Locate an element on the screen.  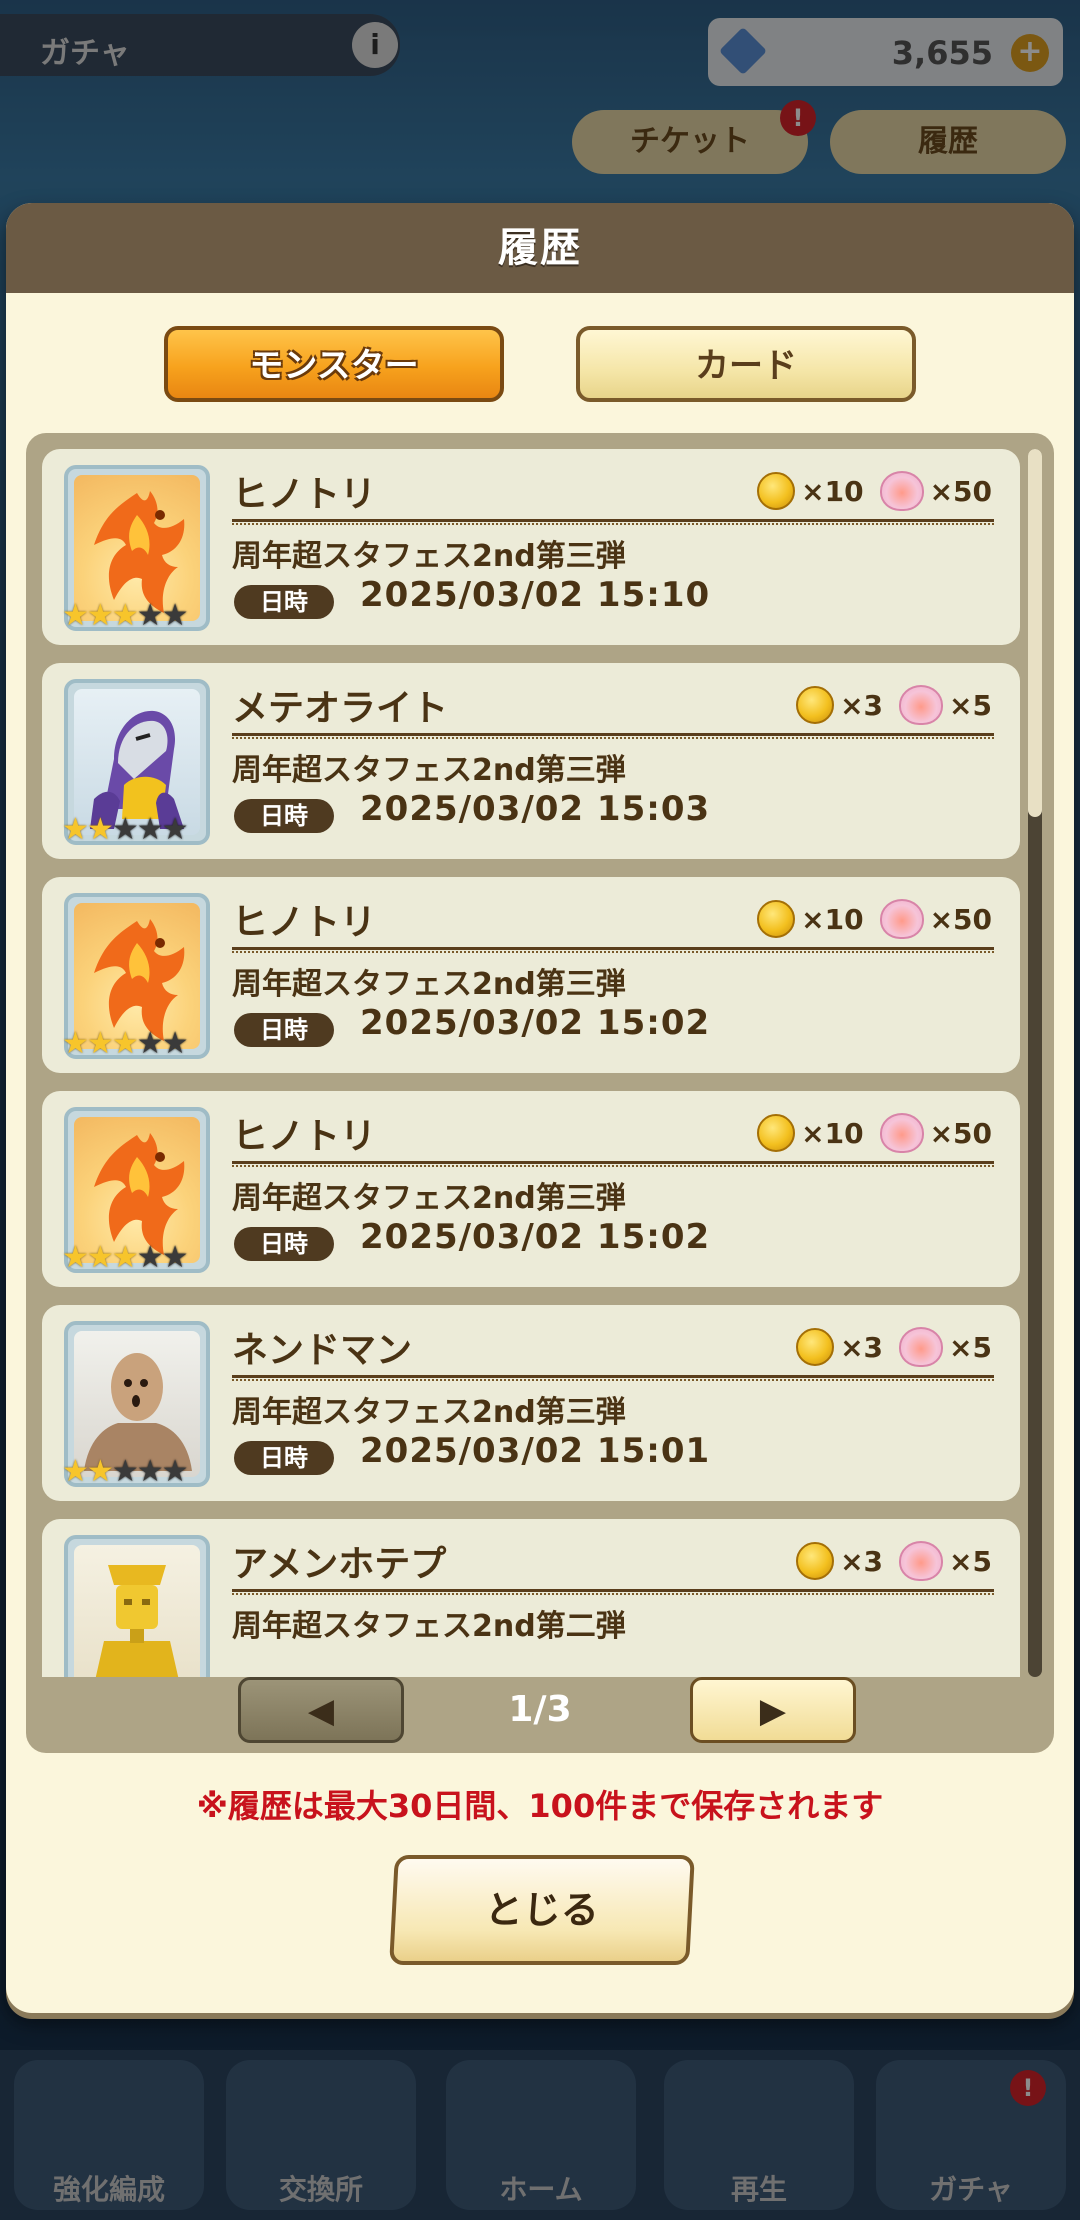
monster-name: アメンホテプ is located at coordinates (339, 1564).